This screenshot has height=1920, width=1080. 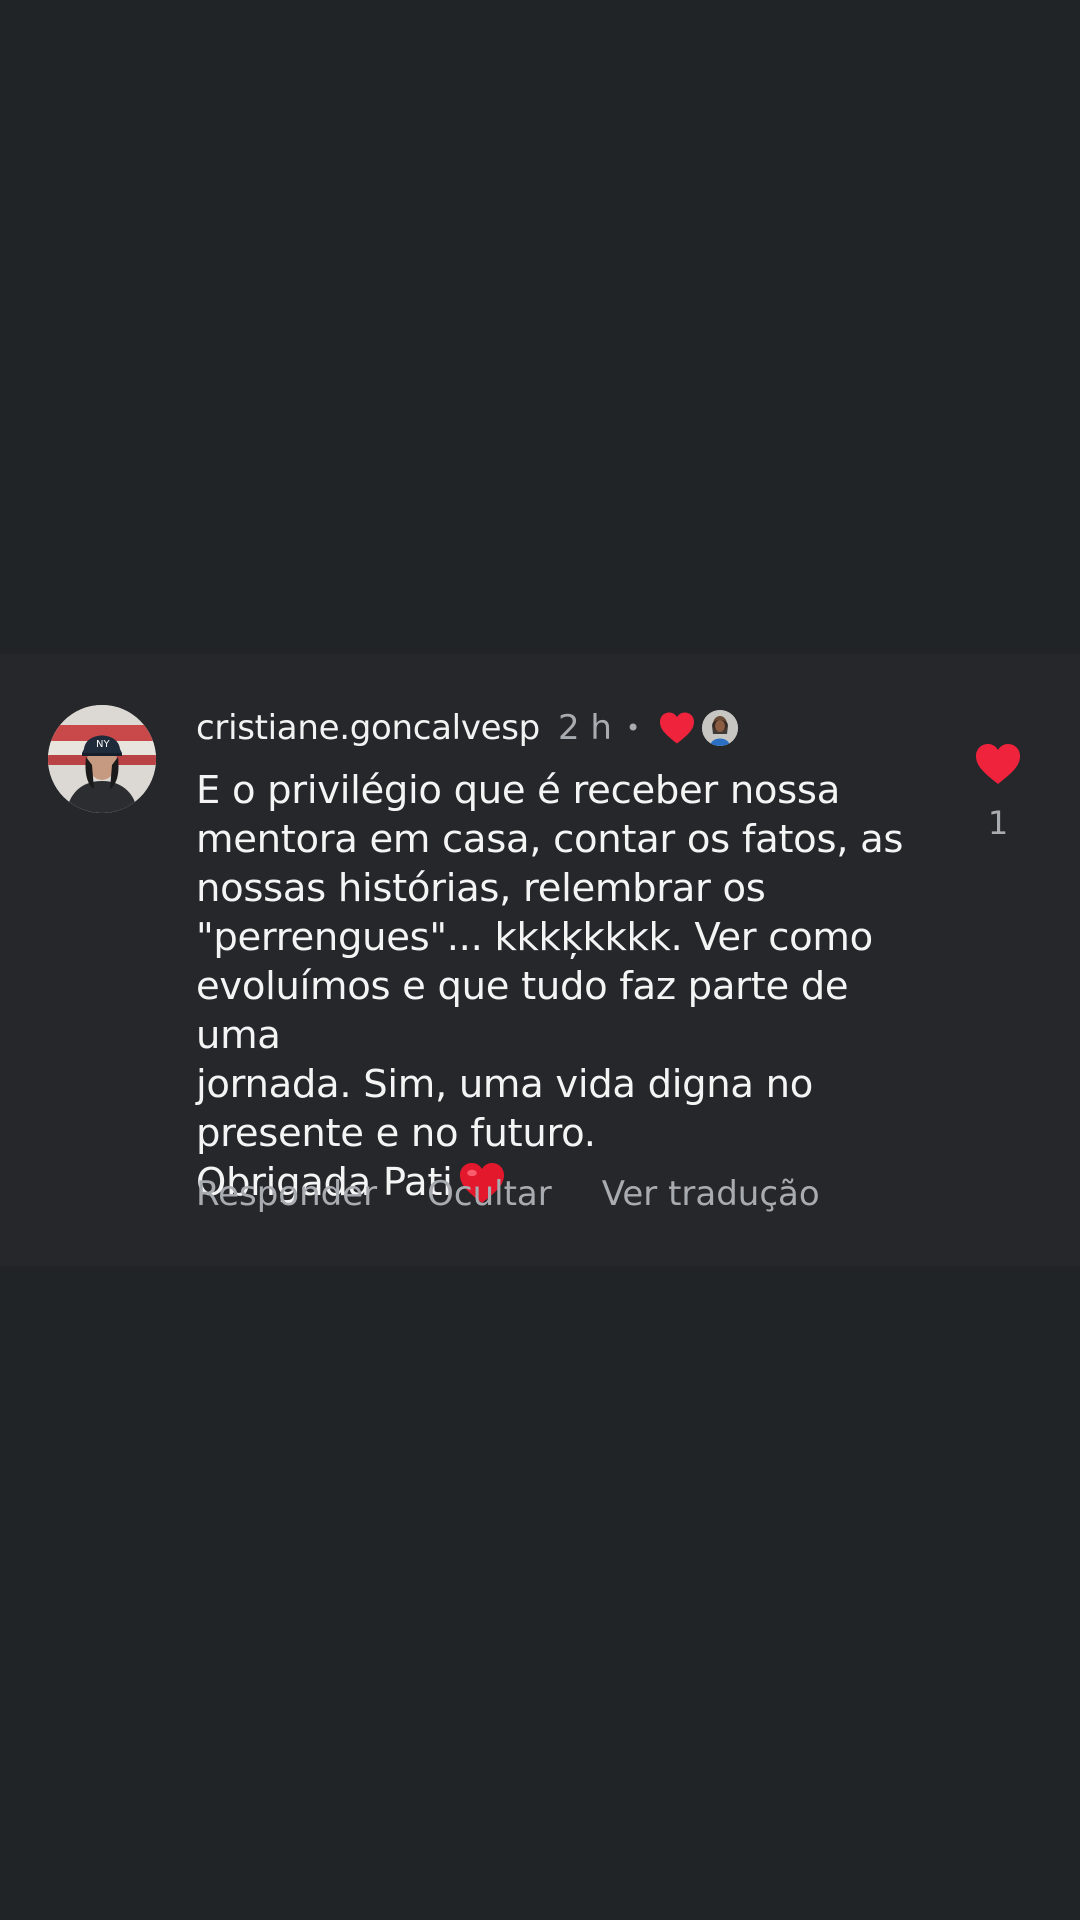 I want to click on comment-actions: Responder Ocultar Ver tradução, so click(x=508, y=1194).